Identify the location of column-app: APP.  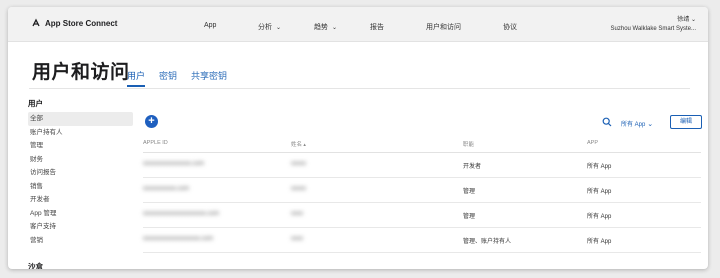
(592, 143).